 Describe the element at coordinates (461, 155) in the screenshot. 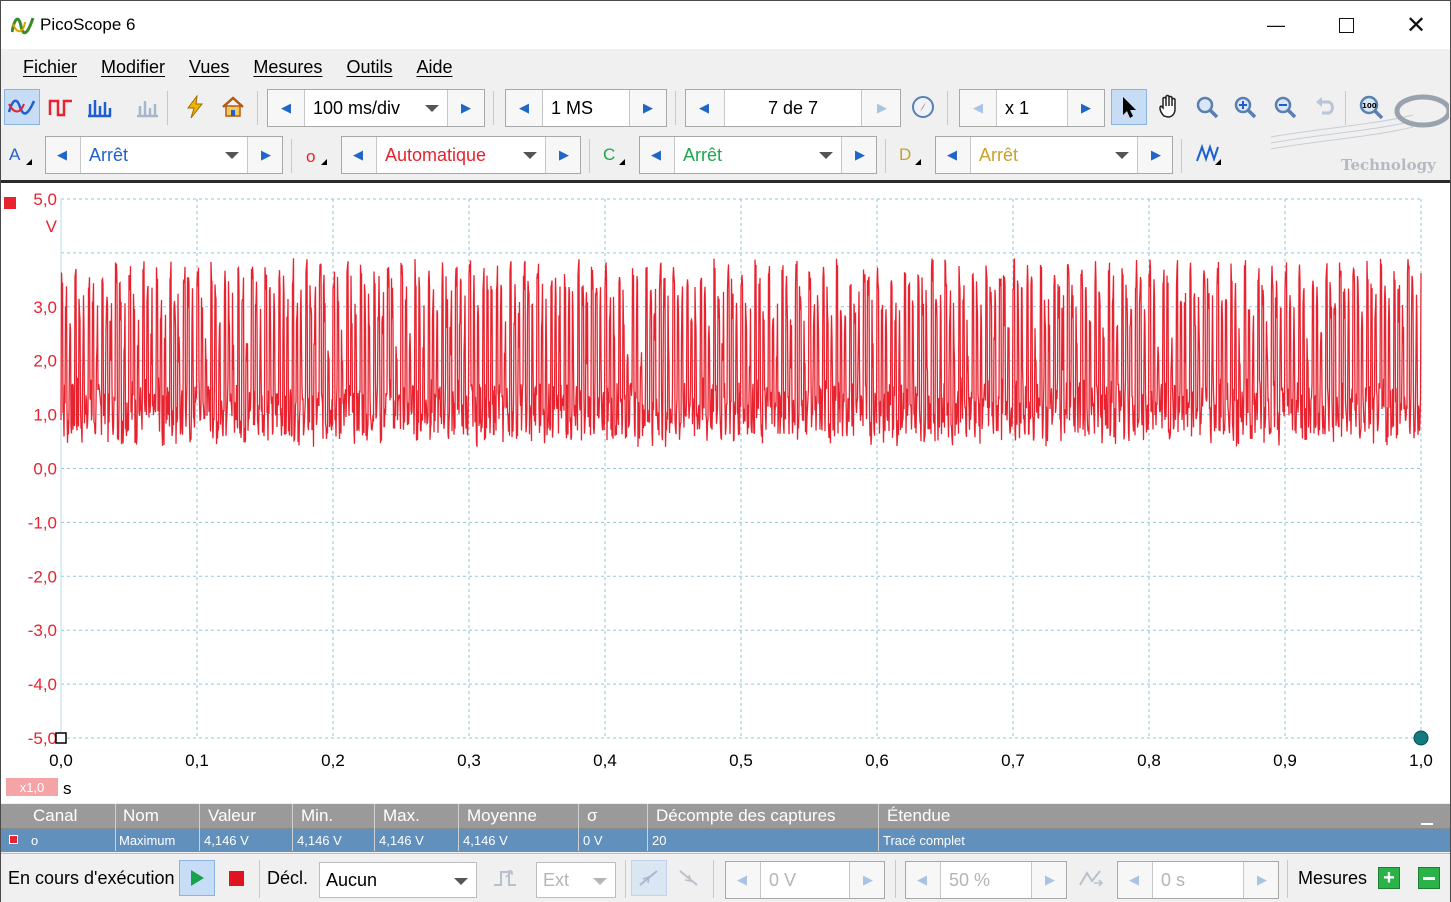

I see `channel-o-range-select: Automatique` at that location.